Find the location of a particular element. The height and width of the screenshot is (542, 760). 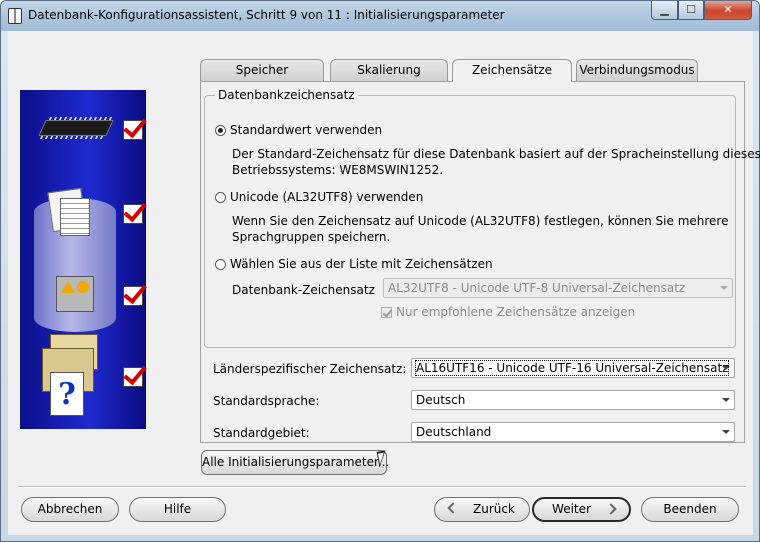

cancel-button: Abbrechen is located at coordinates (70, 509).